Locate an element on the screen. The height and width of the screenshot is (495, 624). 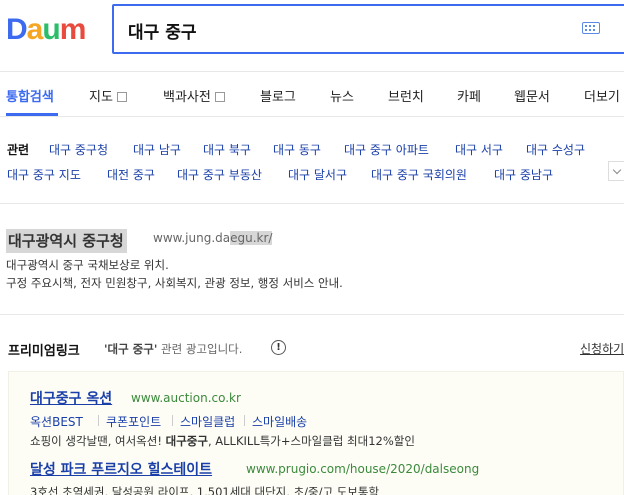
tab-map: 지도 is located at coordinates (108, 95).